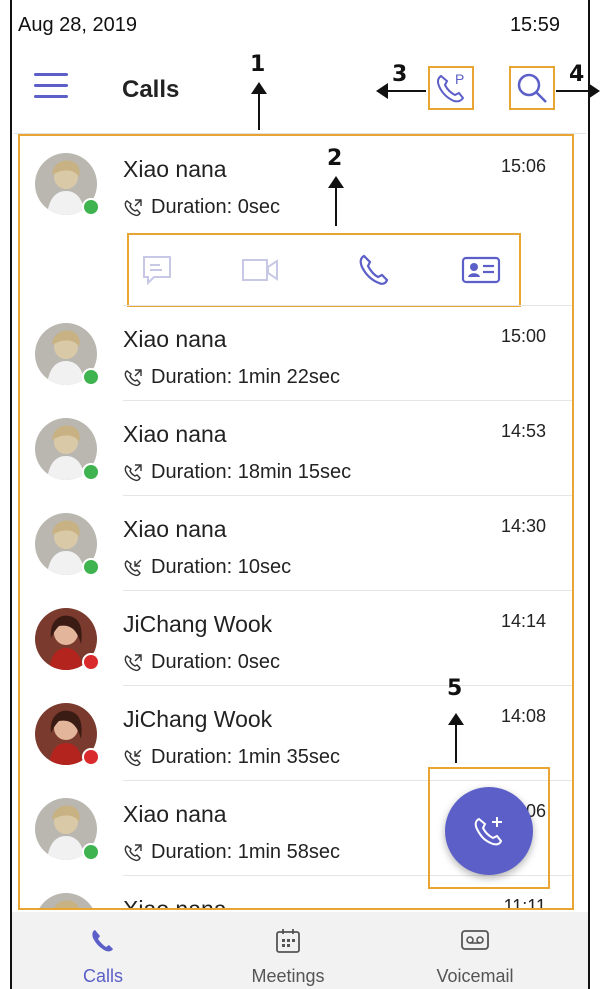 The image size is (600, 989). Describe the element at coordinates (335, 158) in the screenshot. I see `callout-2: 2` at that location.